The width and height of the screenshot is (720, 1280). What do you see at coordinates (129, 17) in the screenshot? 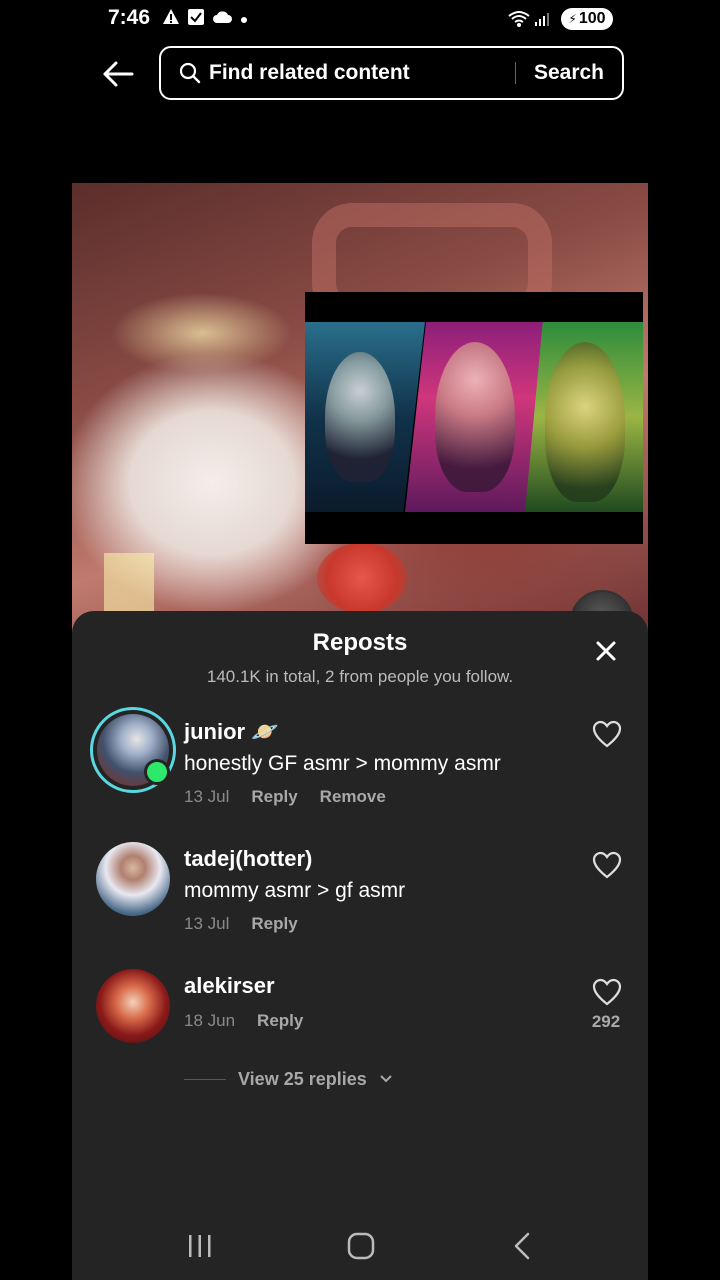
I see `status-time: 7:46` at bounding box center [129, 17].